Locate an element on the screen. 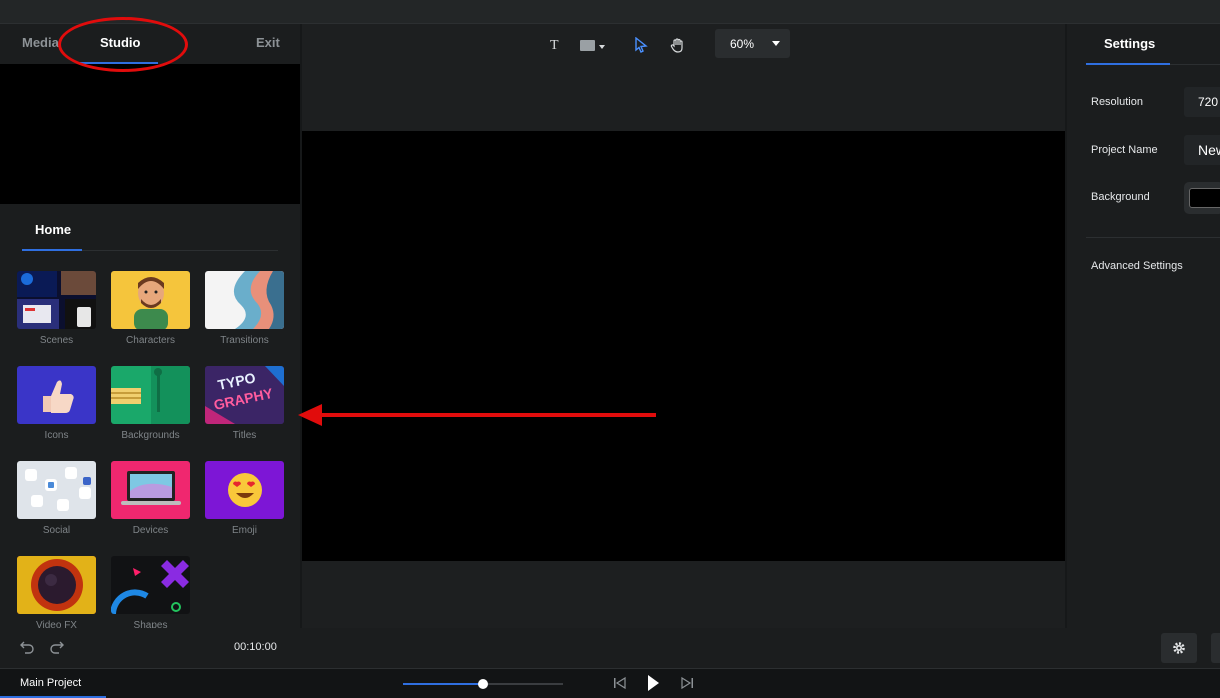 The width and height of the screenshot is (1220, 698). exit-button: Exit is located at coordinates (268, 44).